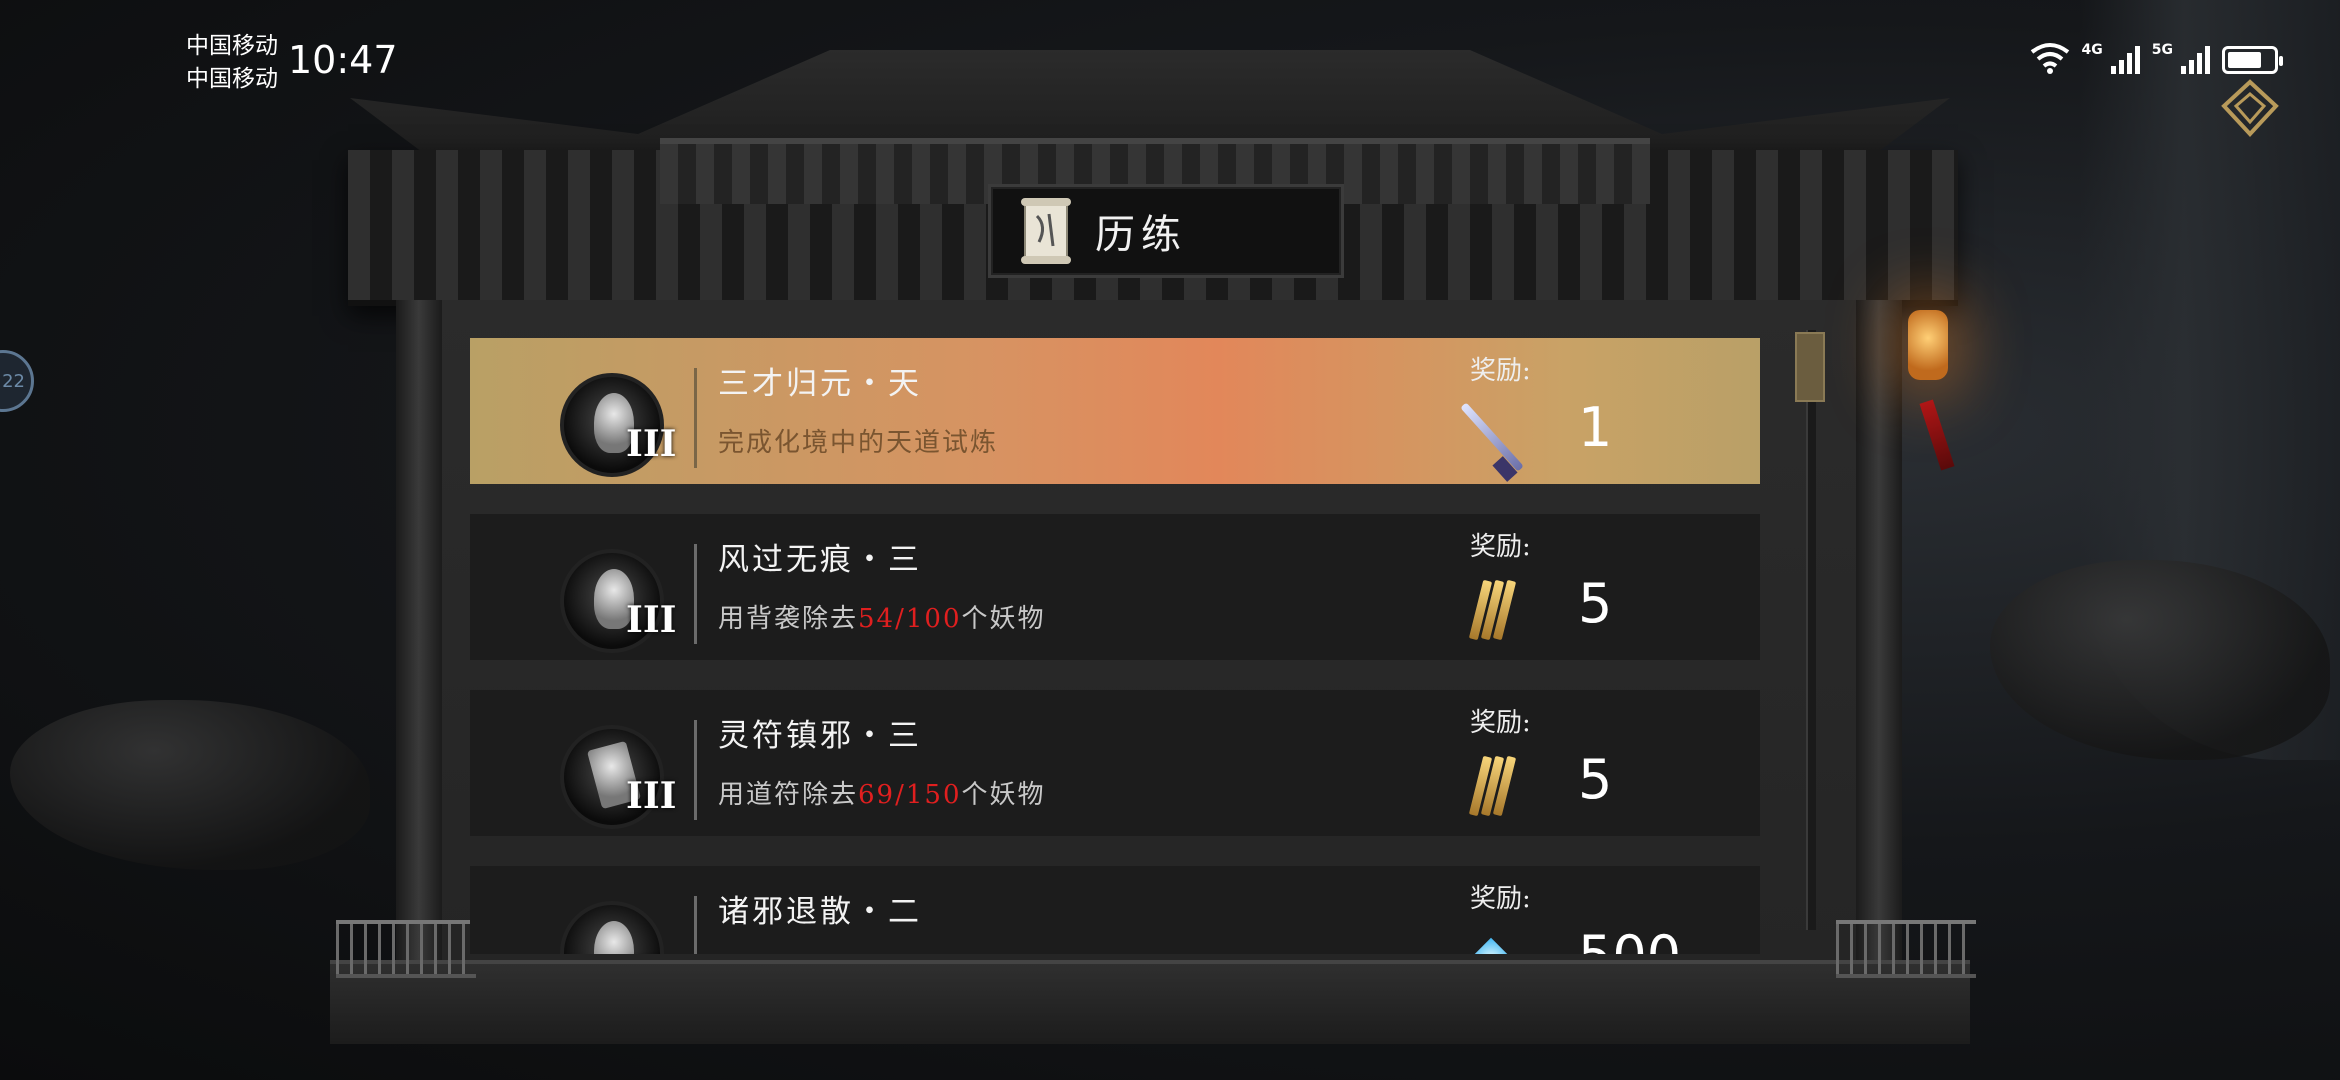 The image size is (2340, 1080). I want to click on quest-item: II 诸邪退散・二 奖励: 500, so click(1115, 910).